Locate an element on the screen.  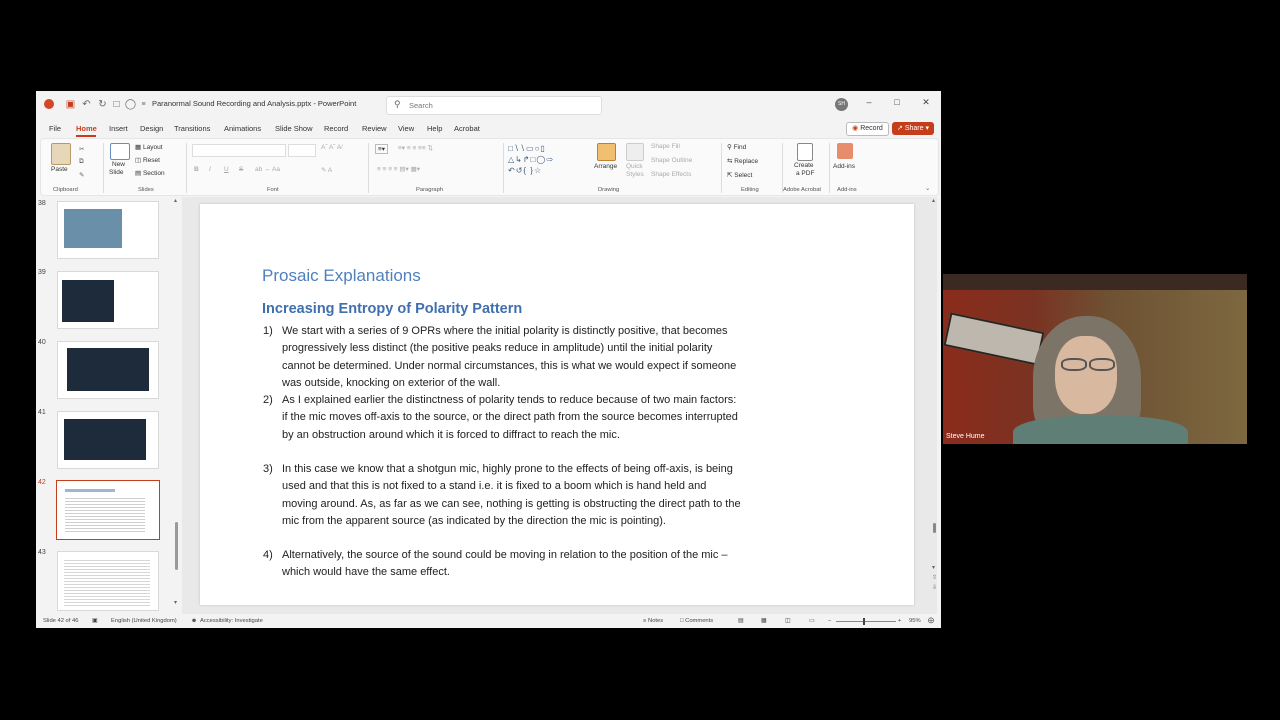
quick-styles-label-2: Styles is located at coordinates (635, 174).